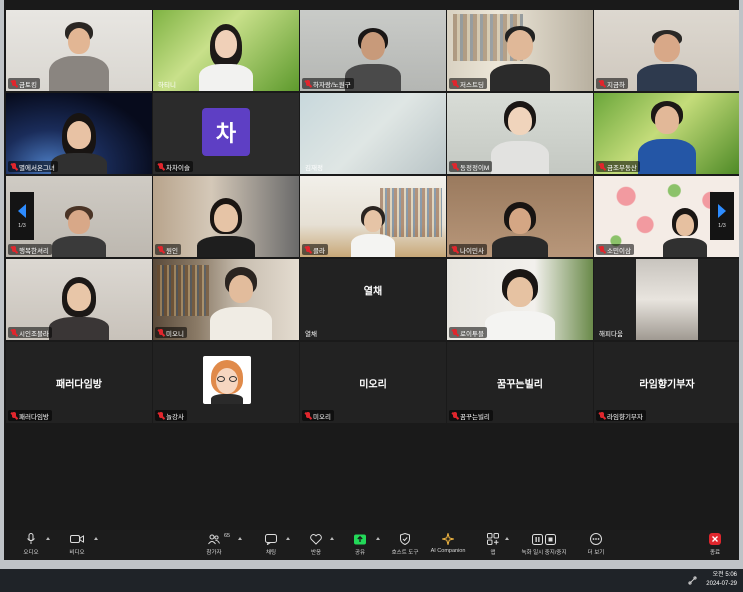  Describe the element at coordinates (332, 538) in the screenshot. I see `reactions-options-caret` at that location.